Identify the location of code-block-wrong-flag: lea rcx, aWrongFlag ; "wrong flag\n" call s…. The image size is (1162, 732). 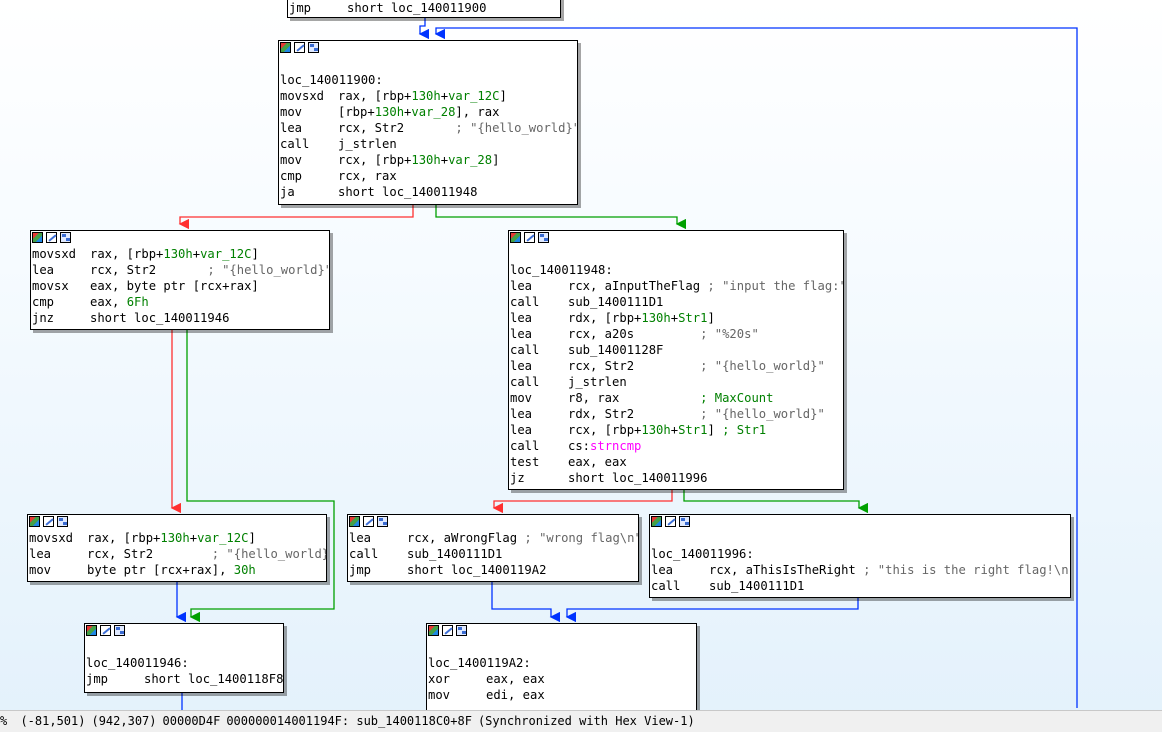
(493, 548).